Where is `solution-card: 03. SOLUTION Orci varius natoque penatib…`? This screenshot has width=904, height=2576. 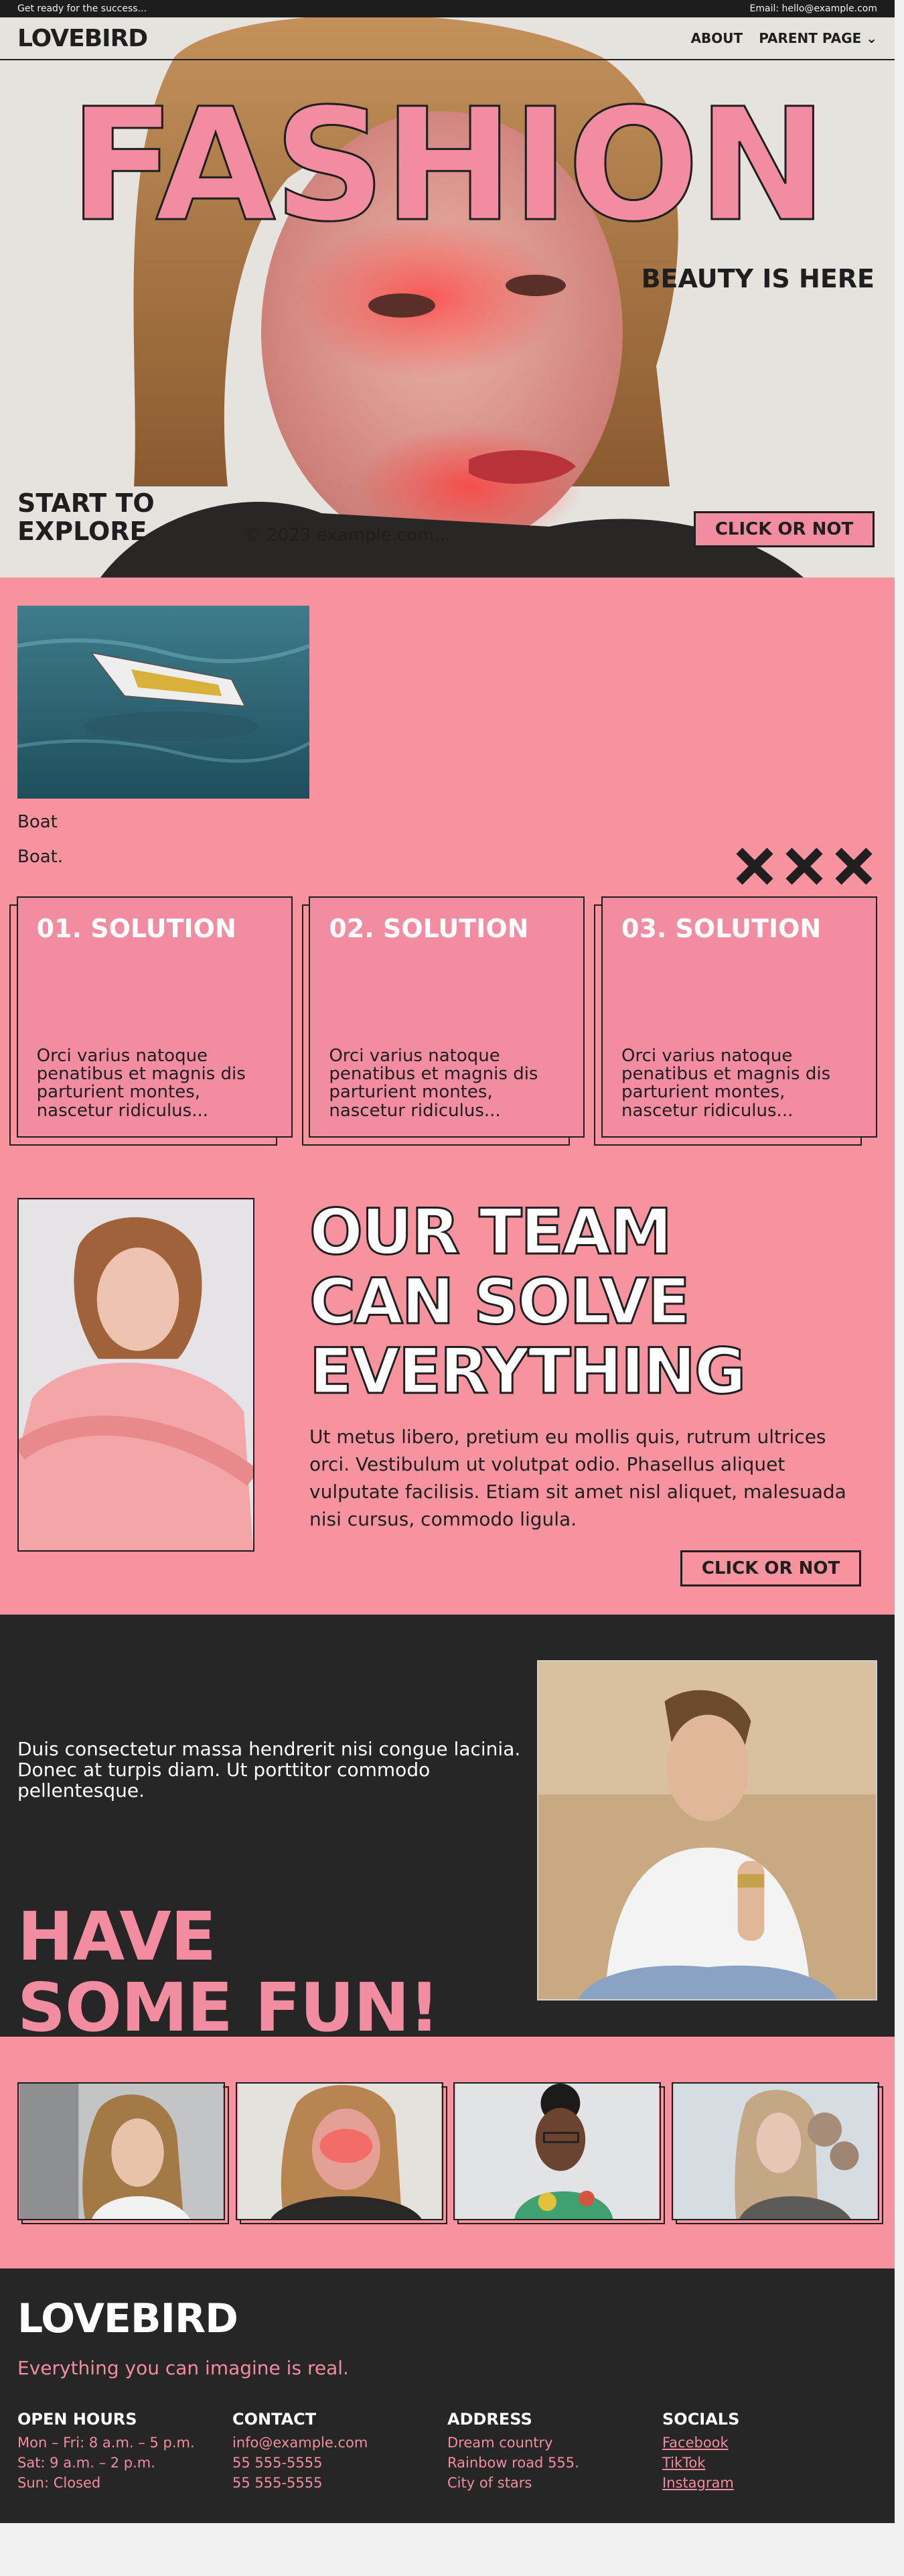 solution-card: 03. SOLUTION Orci varius natoque penatib… is located at coordinates (736, 1021).